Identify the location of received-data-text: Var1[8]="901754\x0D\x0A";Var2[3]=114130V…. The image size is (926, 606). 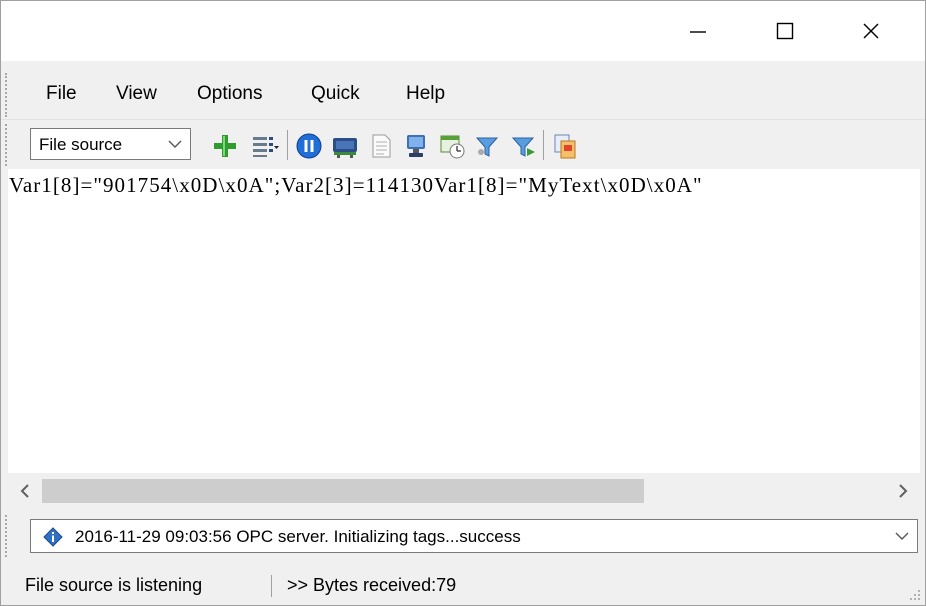
(356, 185).